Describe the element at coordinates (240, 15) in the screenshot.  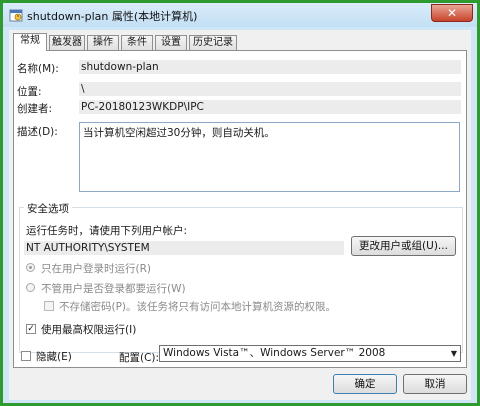
I see `title-bar: shutdown-plan 属性(本地计算机) ✕` at that location.